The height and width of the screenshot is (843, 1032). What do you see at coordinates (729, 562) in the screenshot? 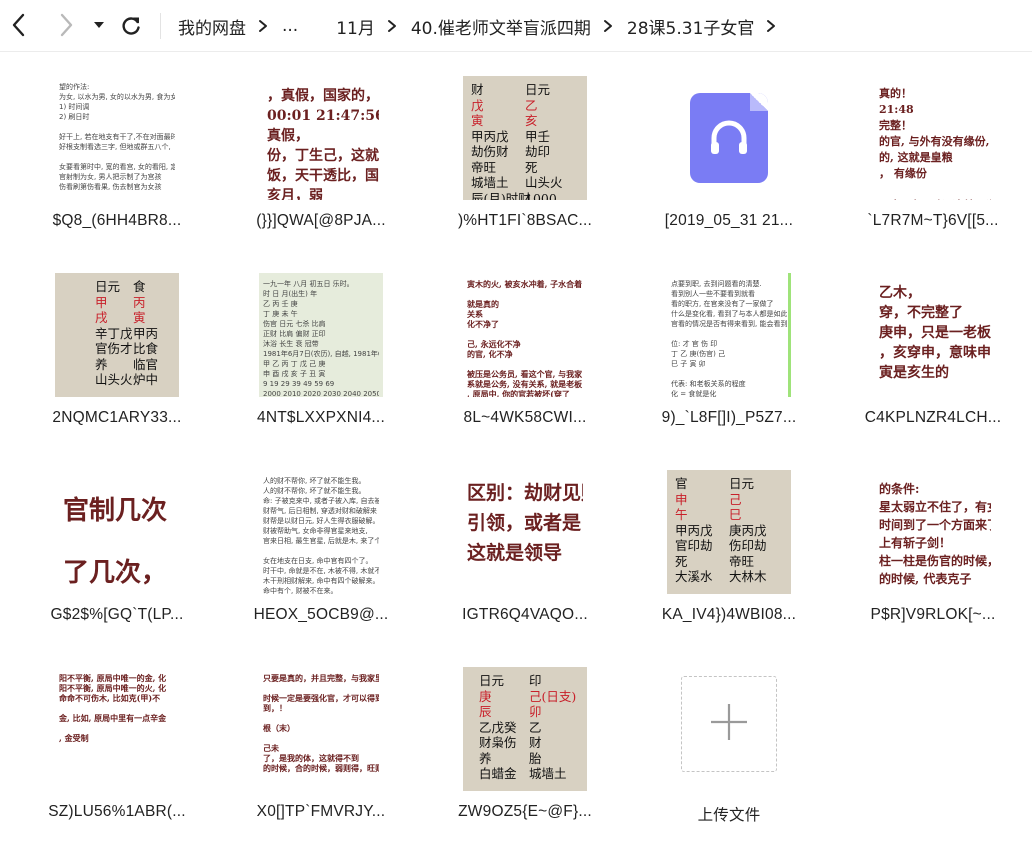
I see `thumbnail-row: 死 帝旺` at bounding box center [729, 562].